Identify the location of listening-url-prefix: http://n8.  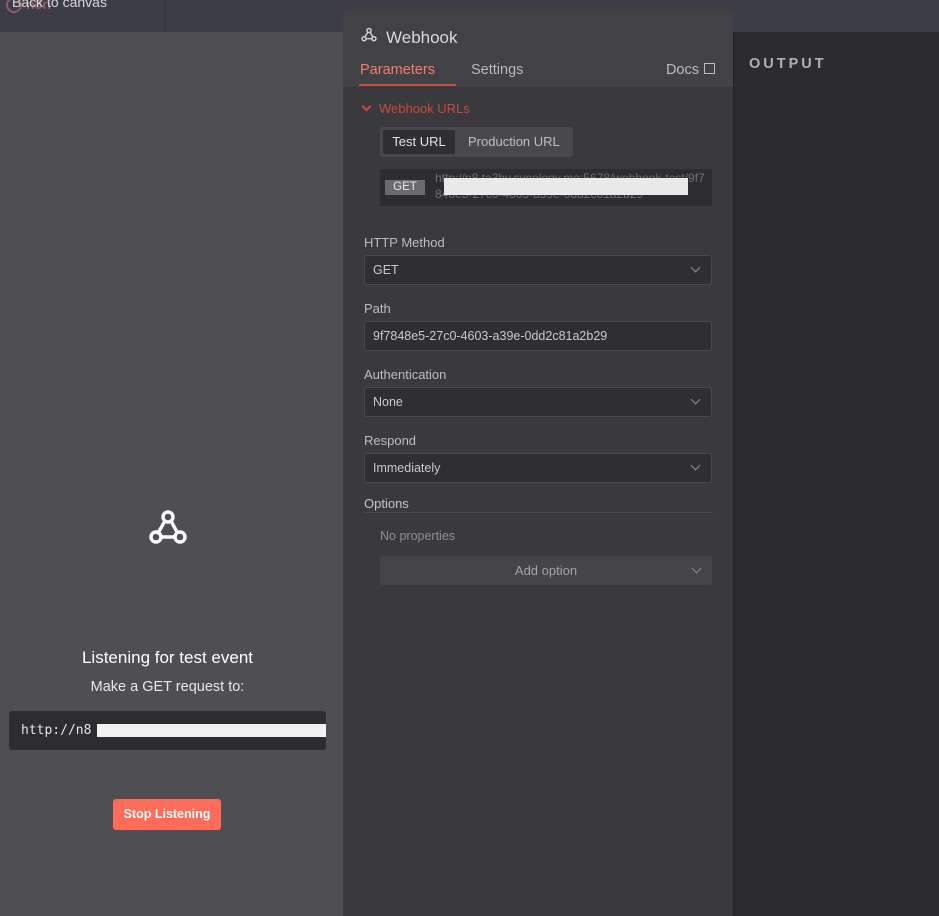
(56, 730).